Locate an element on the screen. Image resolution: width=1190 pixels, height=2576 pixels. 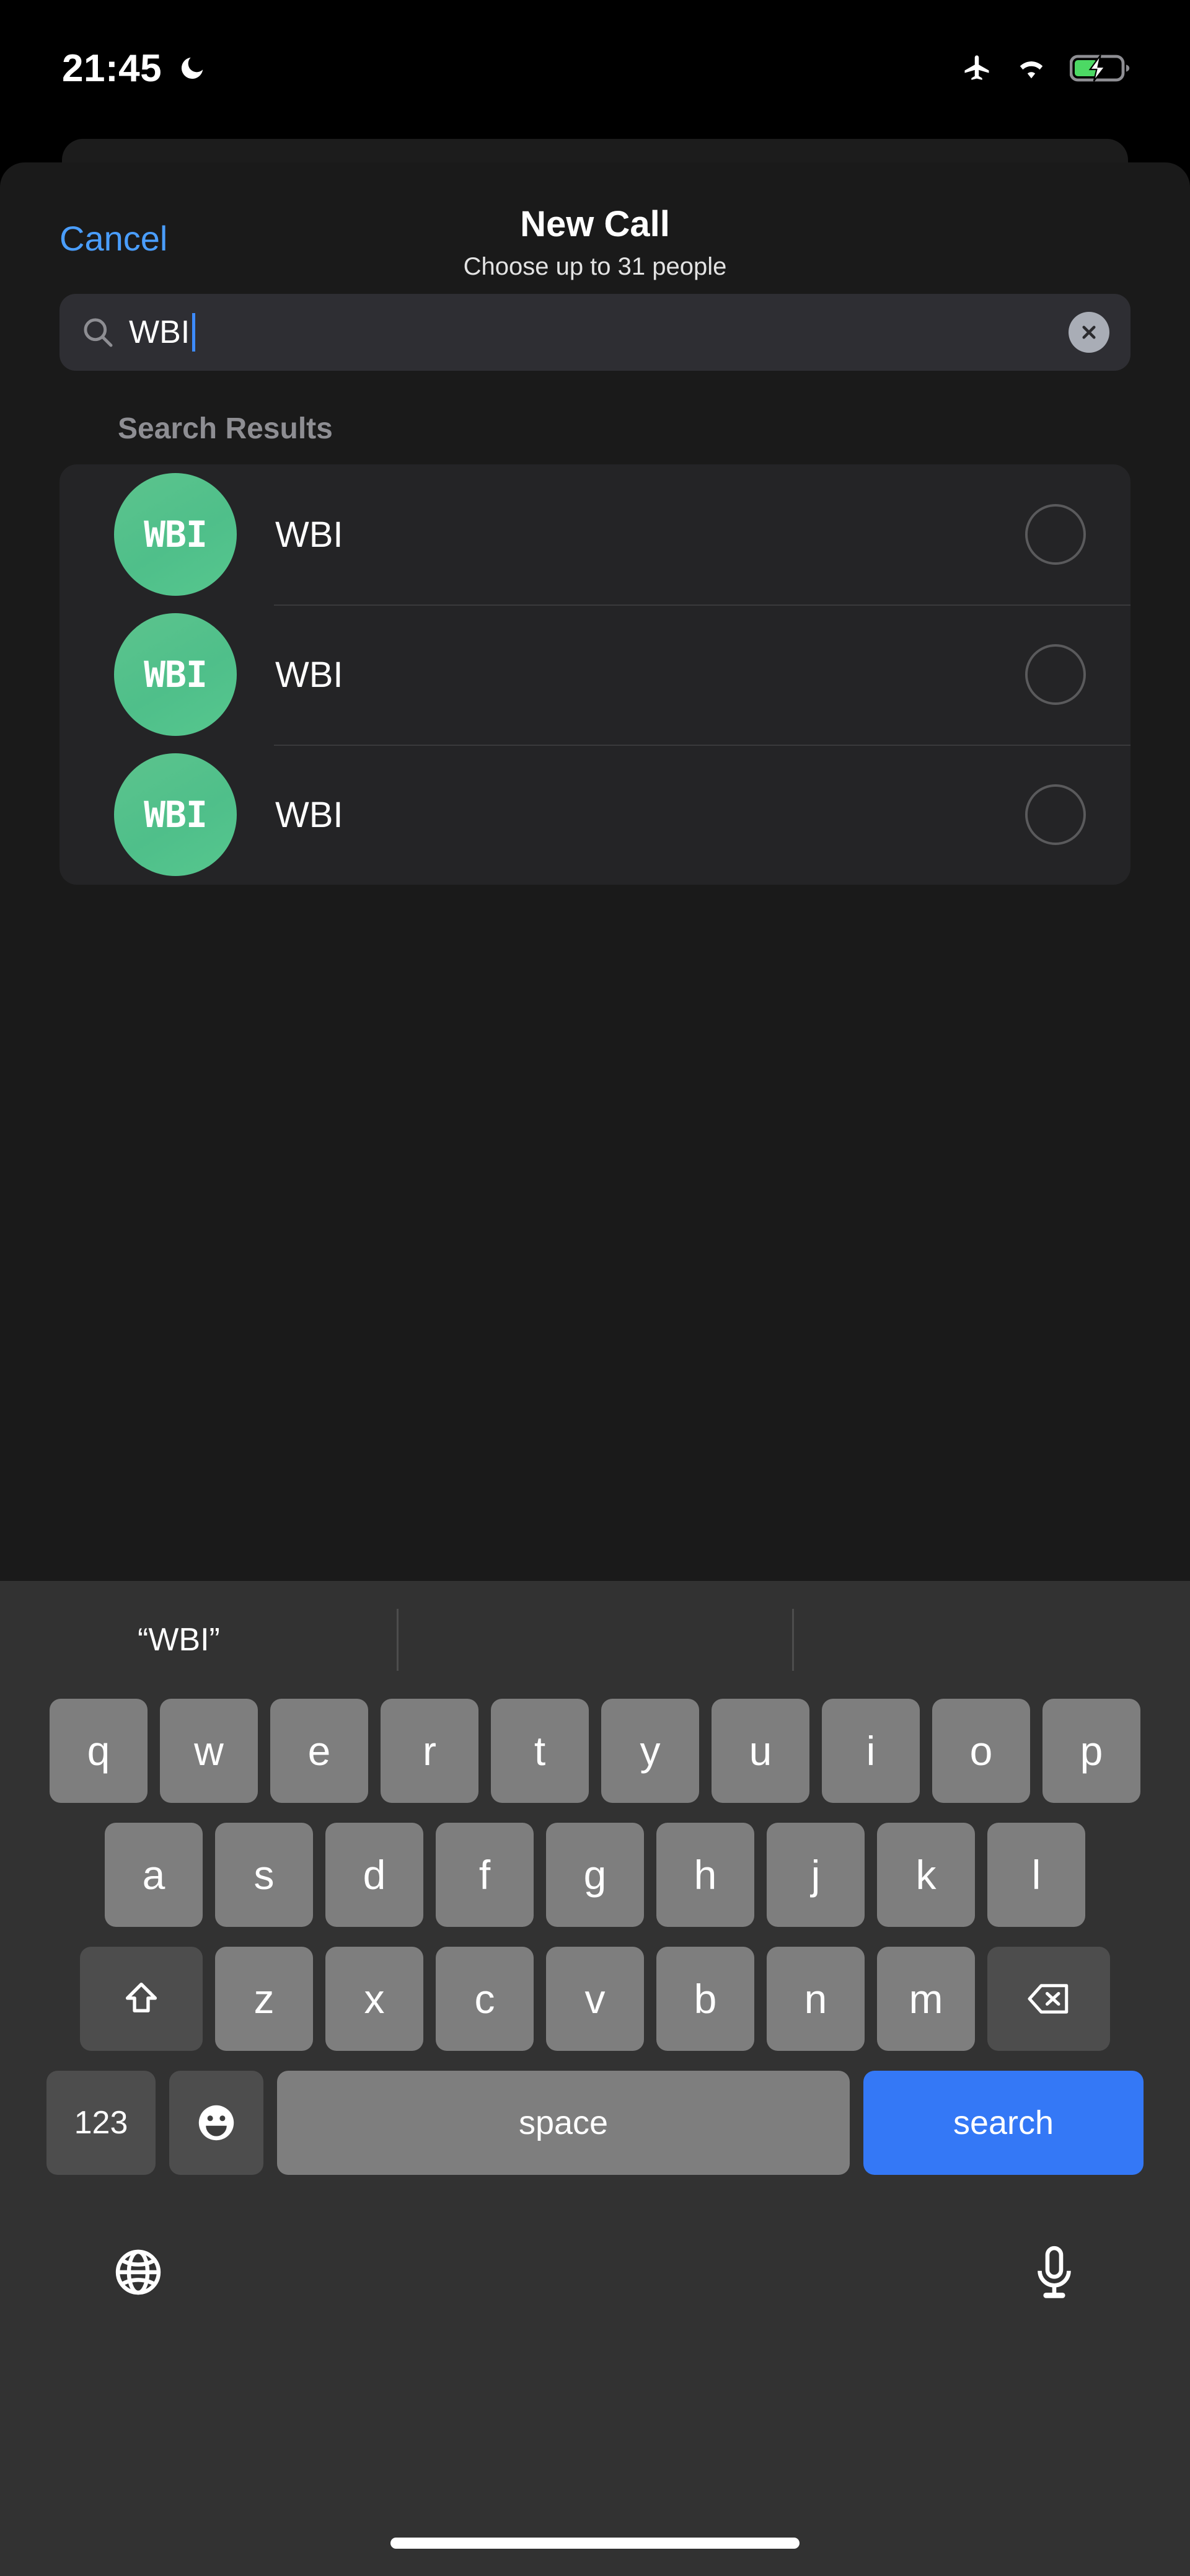
battery-charging-icon is located at coordinates (1100, 68).